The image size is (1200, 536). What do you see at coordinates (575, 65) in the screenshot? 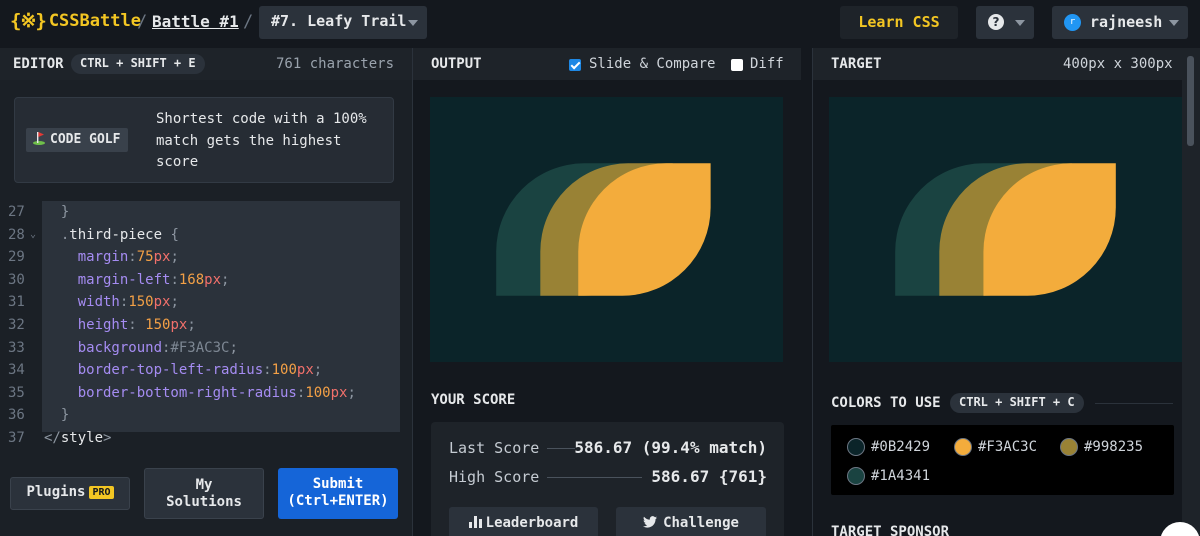
I see `slide-compare-checkbox` at bounding box center [575, 65].